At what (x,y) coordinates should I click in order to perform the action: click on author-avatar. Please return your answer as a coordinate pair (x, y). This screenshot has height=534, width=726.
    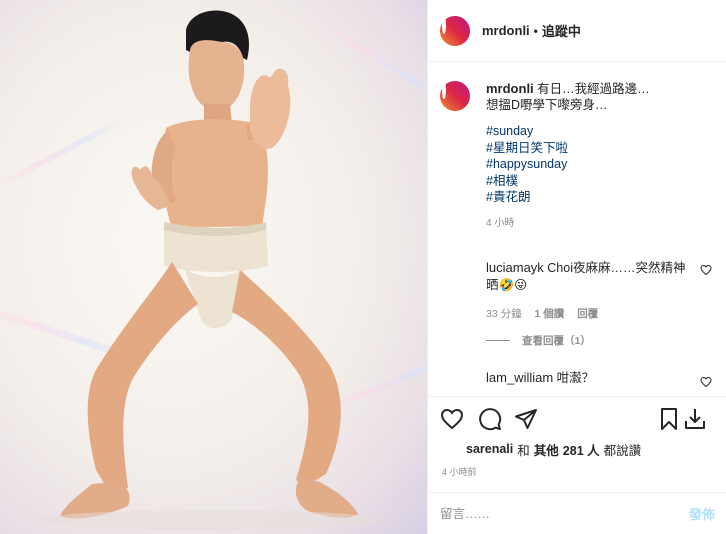
    Looking at the image, I should click on (455, 30).